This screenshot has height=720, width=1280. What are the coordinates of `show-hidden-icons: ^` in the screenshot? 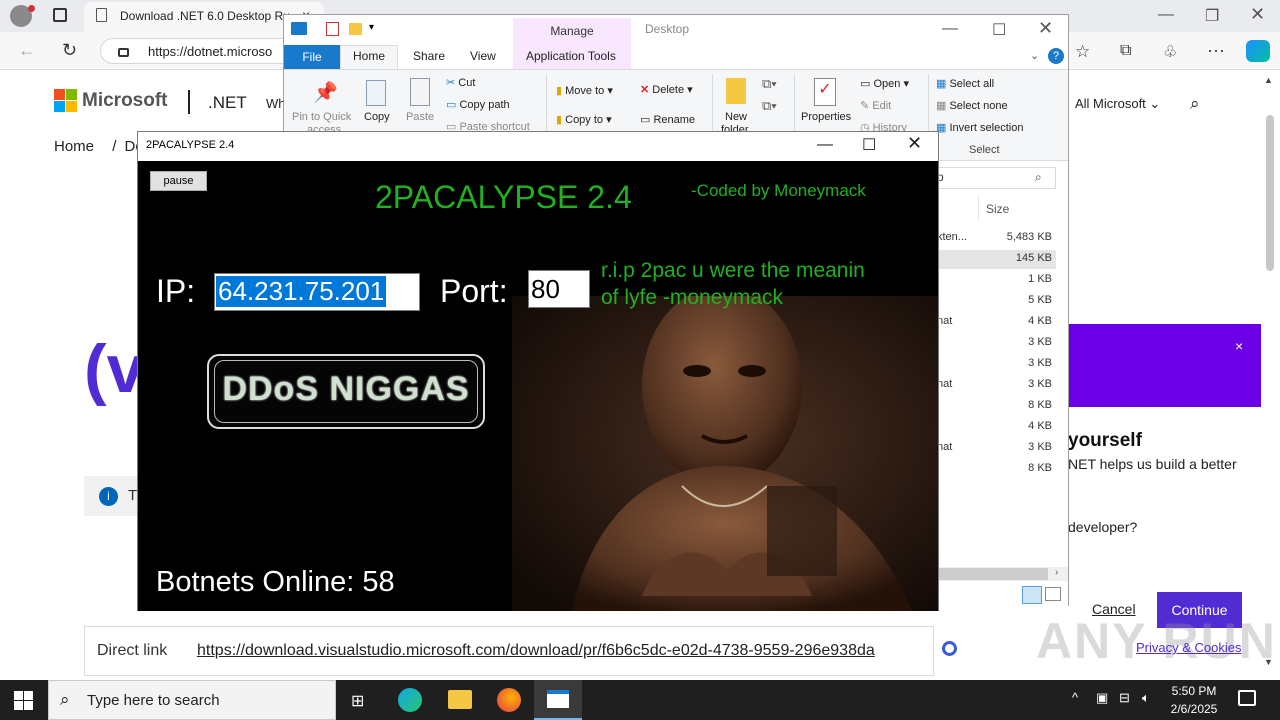 It's located at (1075, 697).